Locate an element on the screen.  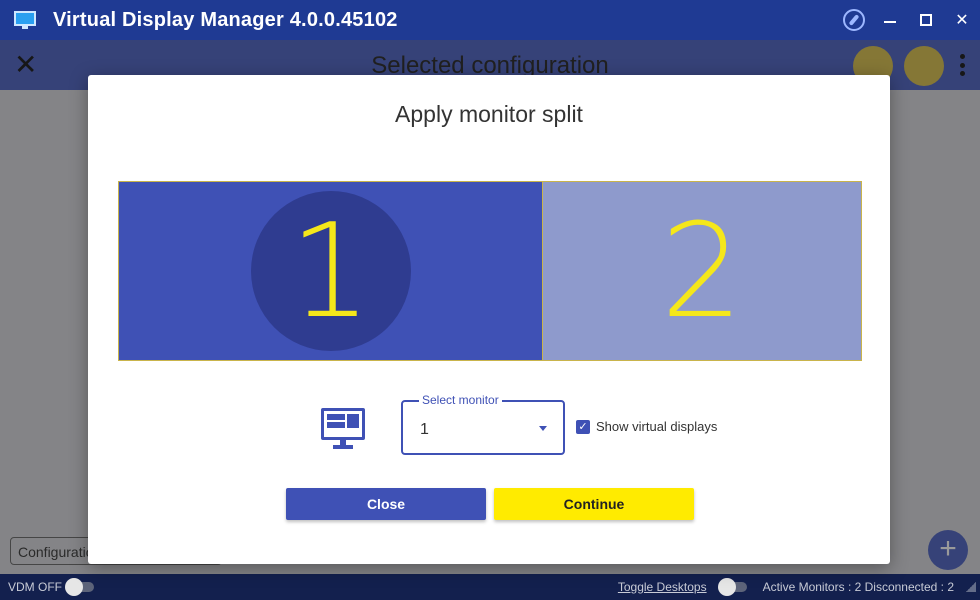
compass-icon is located at coordinates (854, 20).